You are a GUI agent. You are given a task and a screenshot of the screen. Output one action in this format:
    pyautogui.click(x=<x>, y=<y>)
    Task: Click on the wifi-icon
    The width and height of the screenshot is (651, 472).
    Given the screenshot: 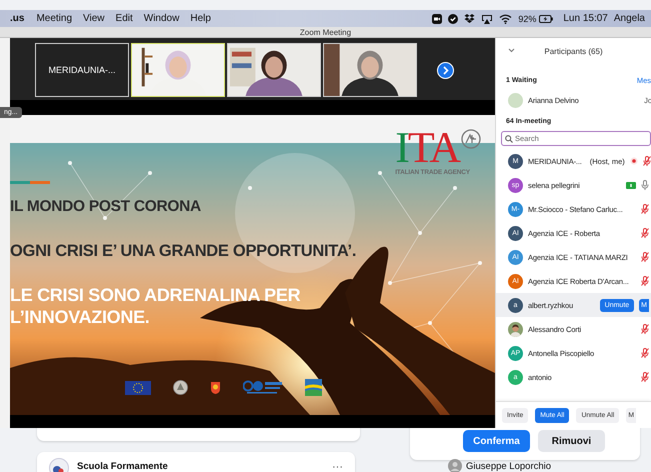 What is the action you would take?
    pyautogui.click(x=505, y=19)
    